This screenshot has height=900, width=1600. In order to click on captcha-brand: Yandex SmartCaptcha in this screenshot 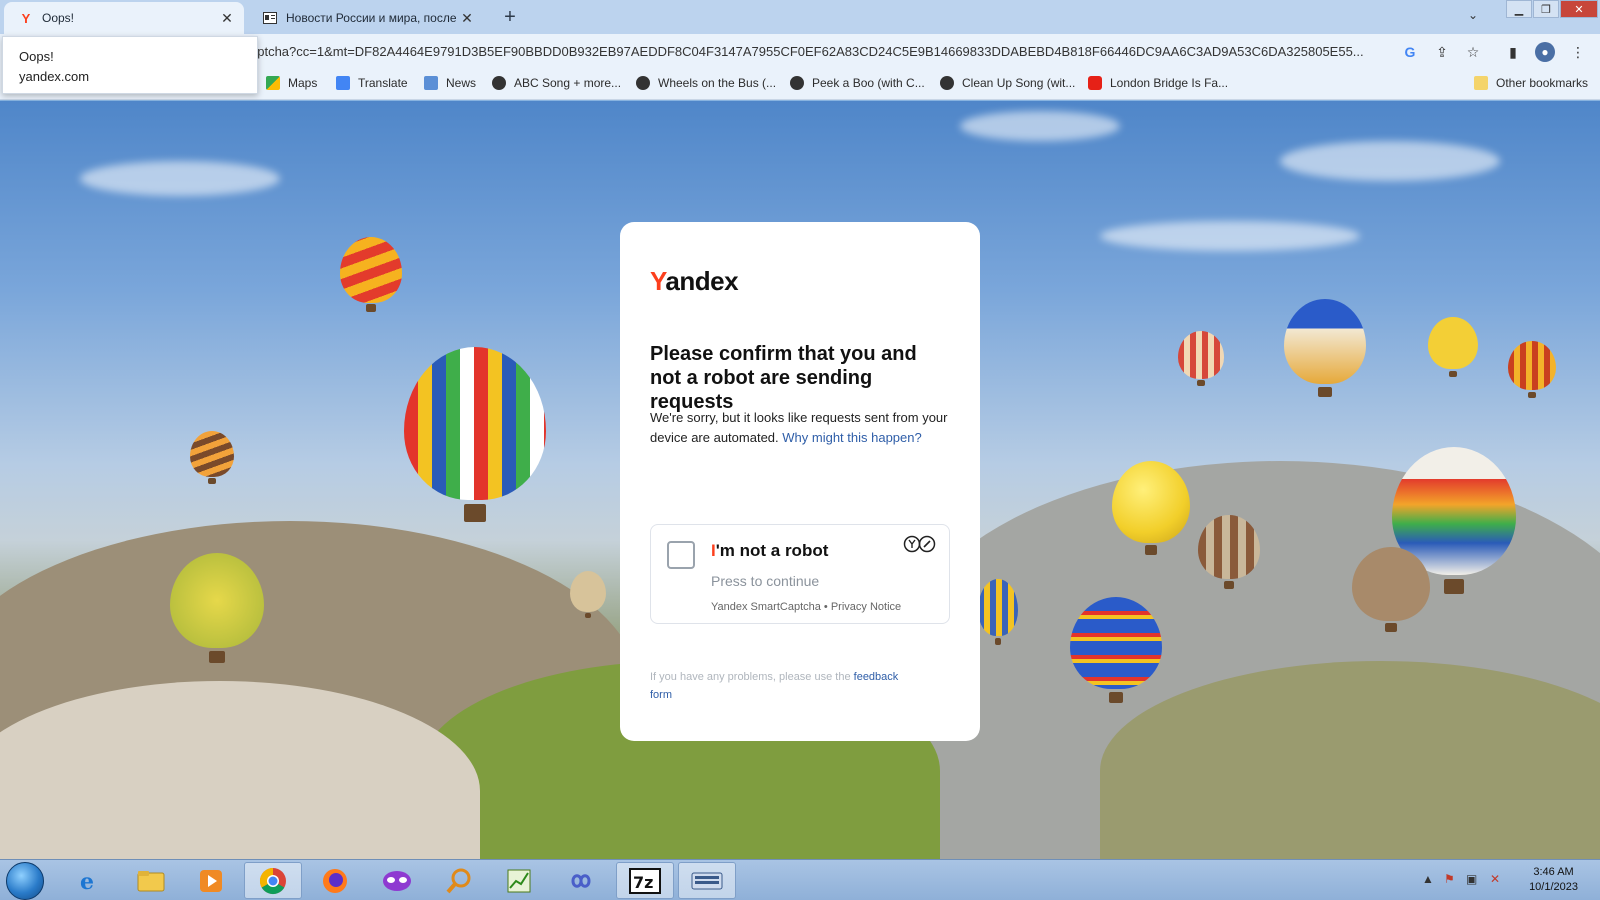, I will do `click(766, 607)`.